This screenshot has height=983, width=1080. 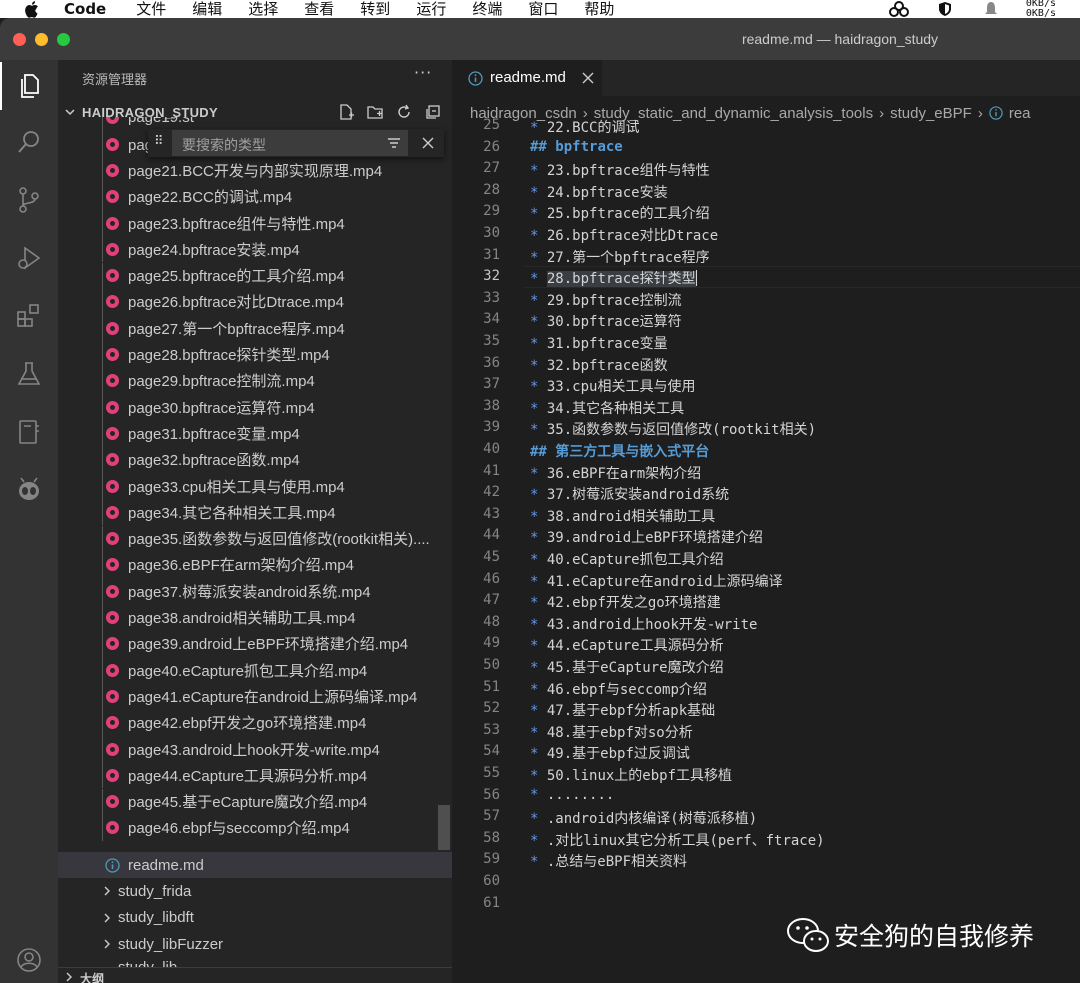 I want to click on menu-go: 转到, so click(x=375, y=9).